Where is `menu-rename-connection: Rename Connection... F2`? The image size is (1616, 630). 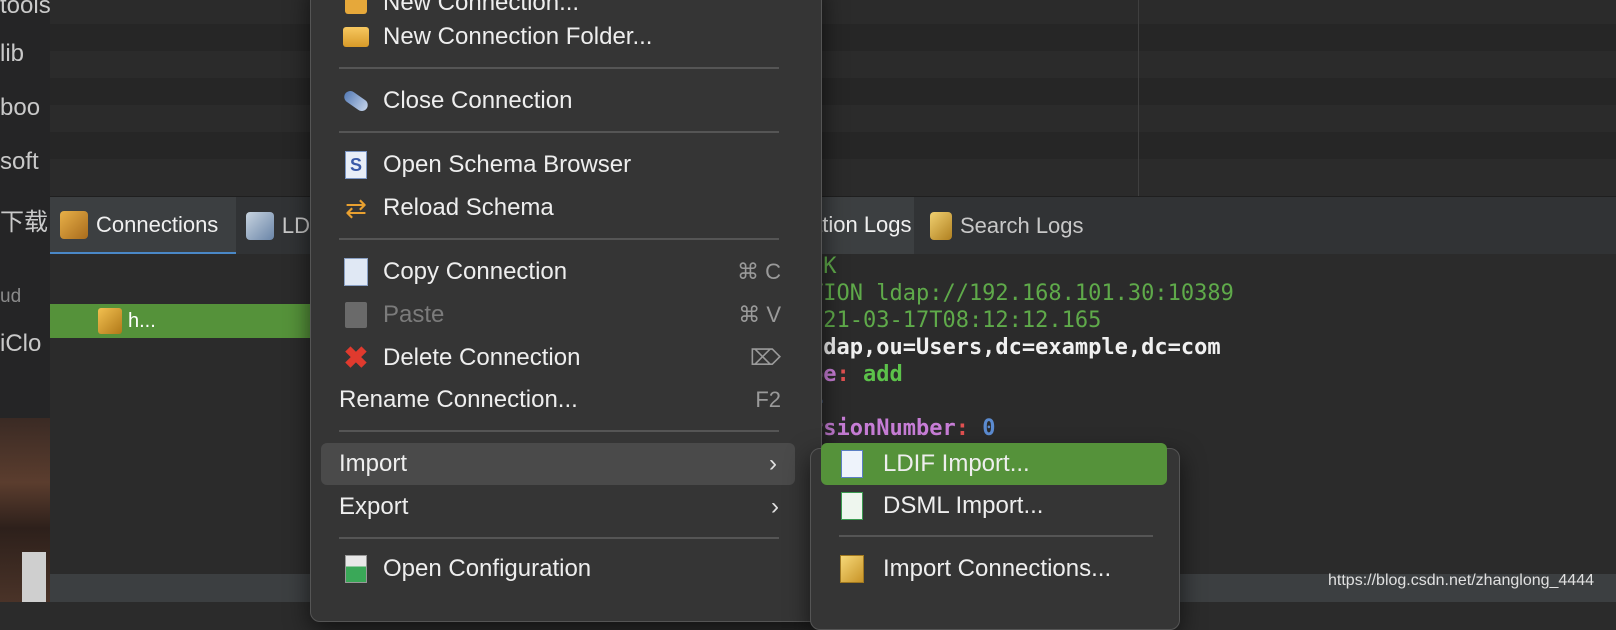 menu-rename-connection: Rename Connection... F2 is located at coordinates (566, 400).